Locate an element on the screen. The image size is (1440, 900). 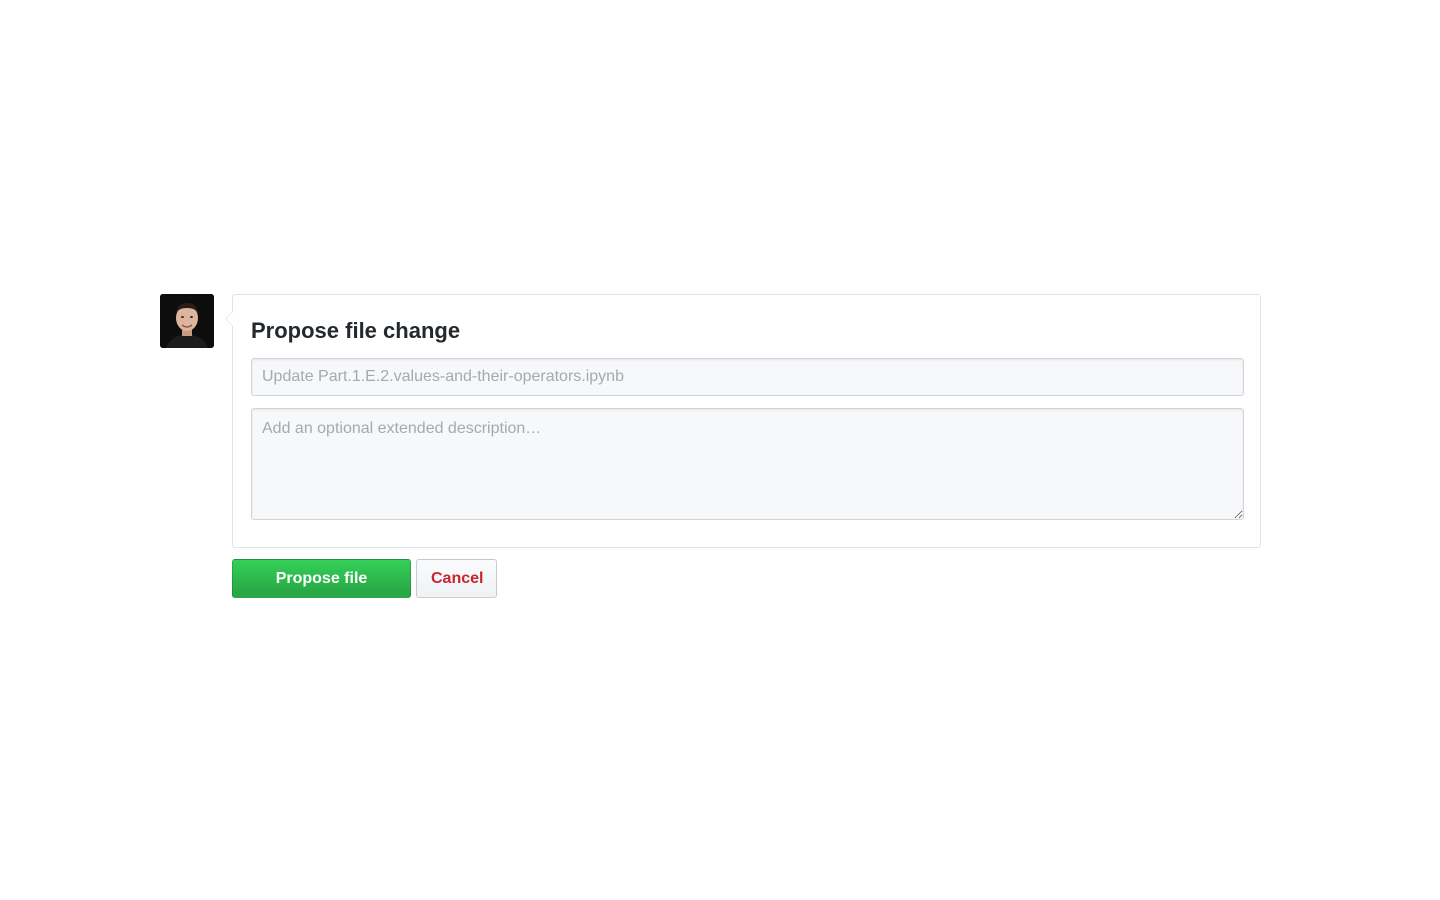
avatar is located at coordinates (187, 321).